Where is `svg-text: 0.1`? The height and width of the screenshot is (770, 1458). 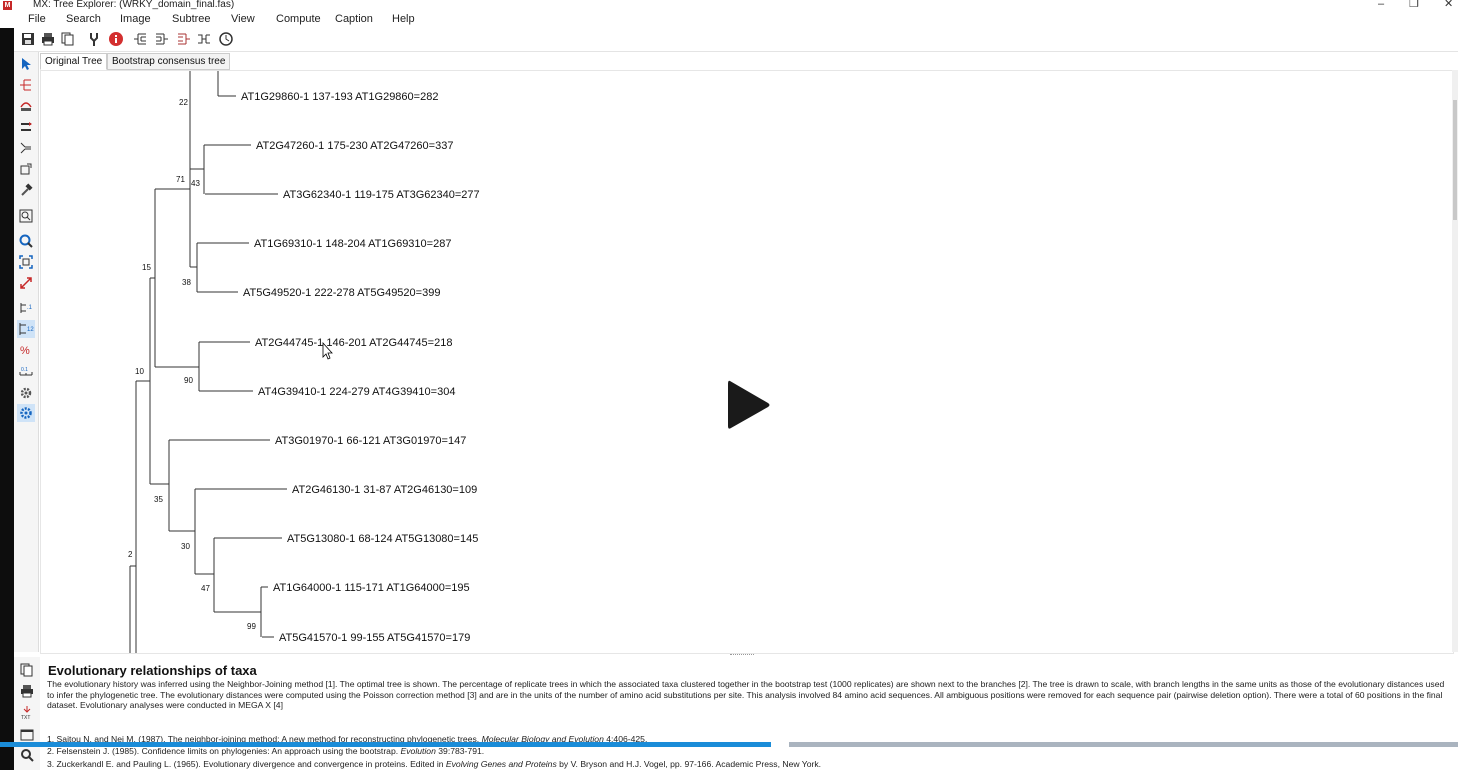 svg-text: 0.1 is located at coordinates (24, 370).